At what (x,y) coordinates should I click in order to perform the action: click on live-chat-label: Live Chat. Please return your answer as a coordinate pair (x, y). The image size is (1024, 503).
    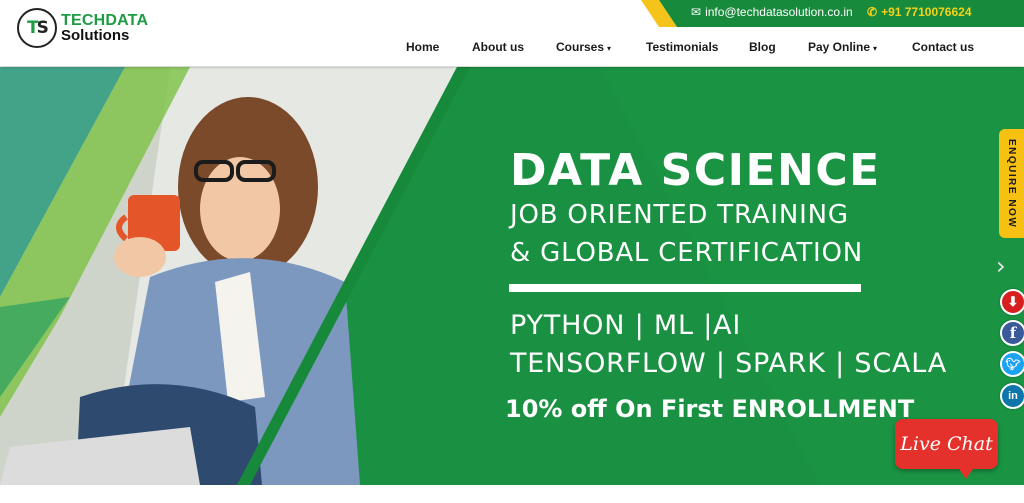
    Looking at the image, I should click on (946, 444).